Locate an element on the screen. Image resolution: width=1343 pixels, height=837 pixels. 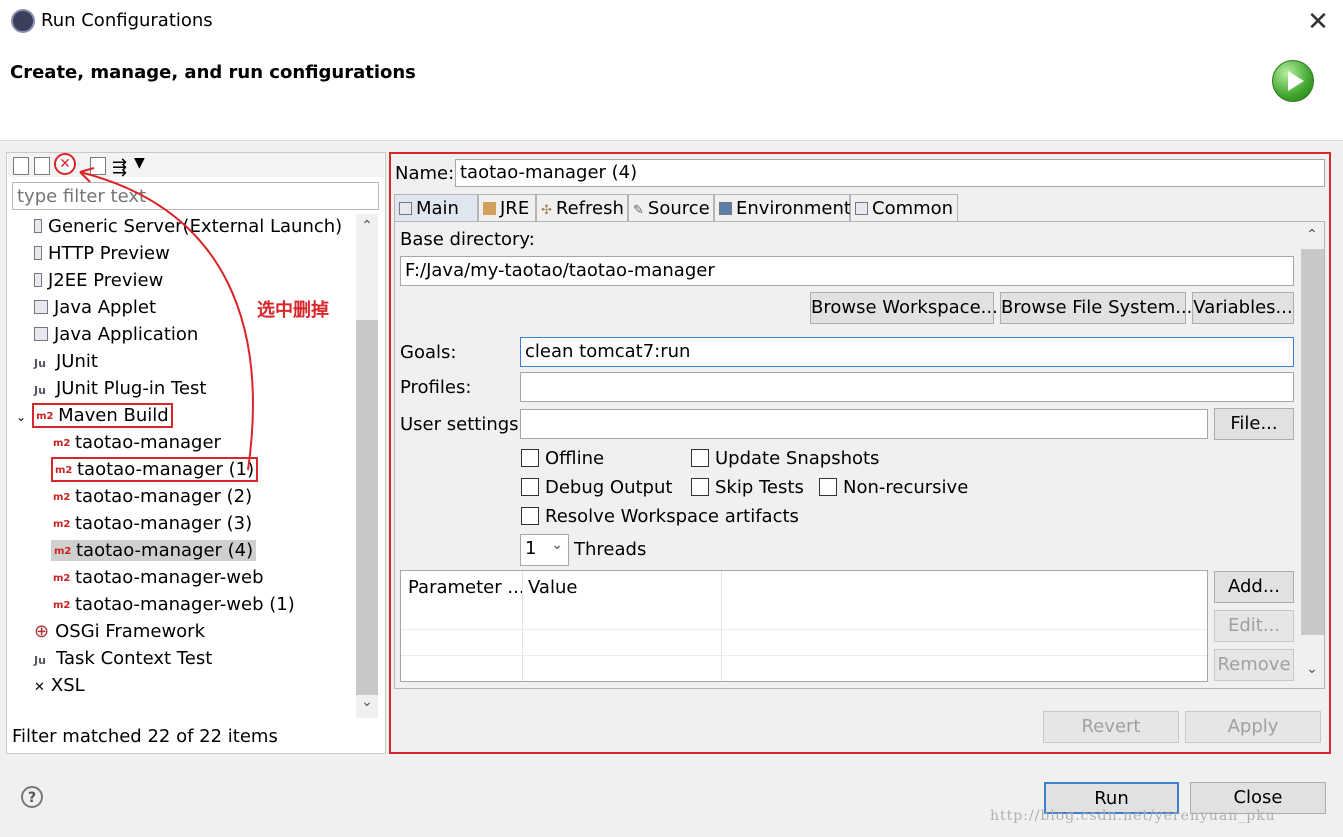
apply-button: Apply is located at coordinates (1253, 727).